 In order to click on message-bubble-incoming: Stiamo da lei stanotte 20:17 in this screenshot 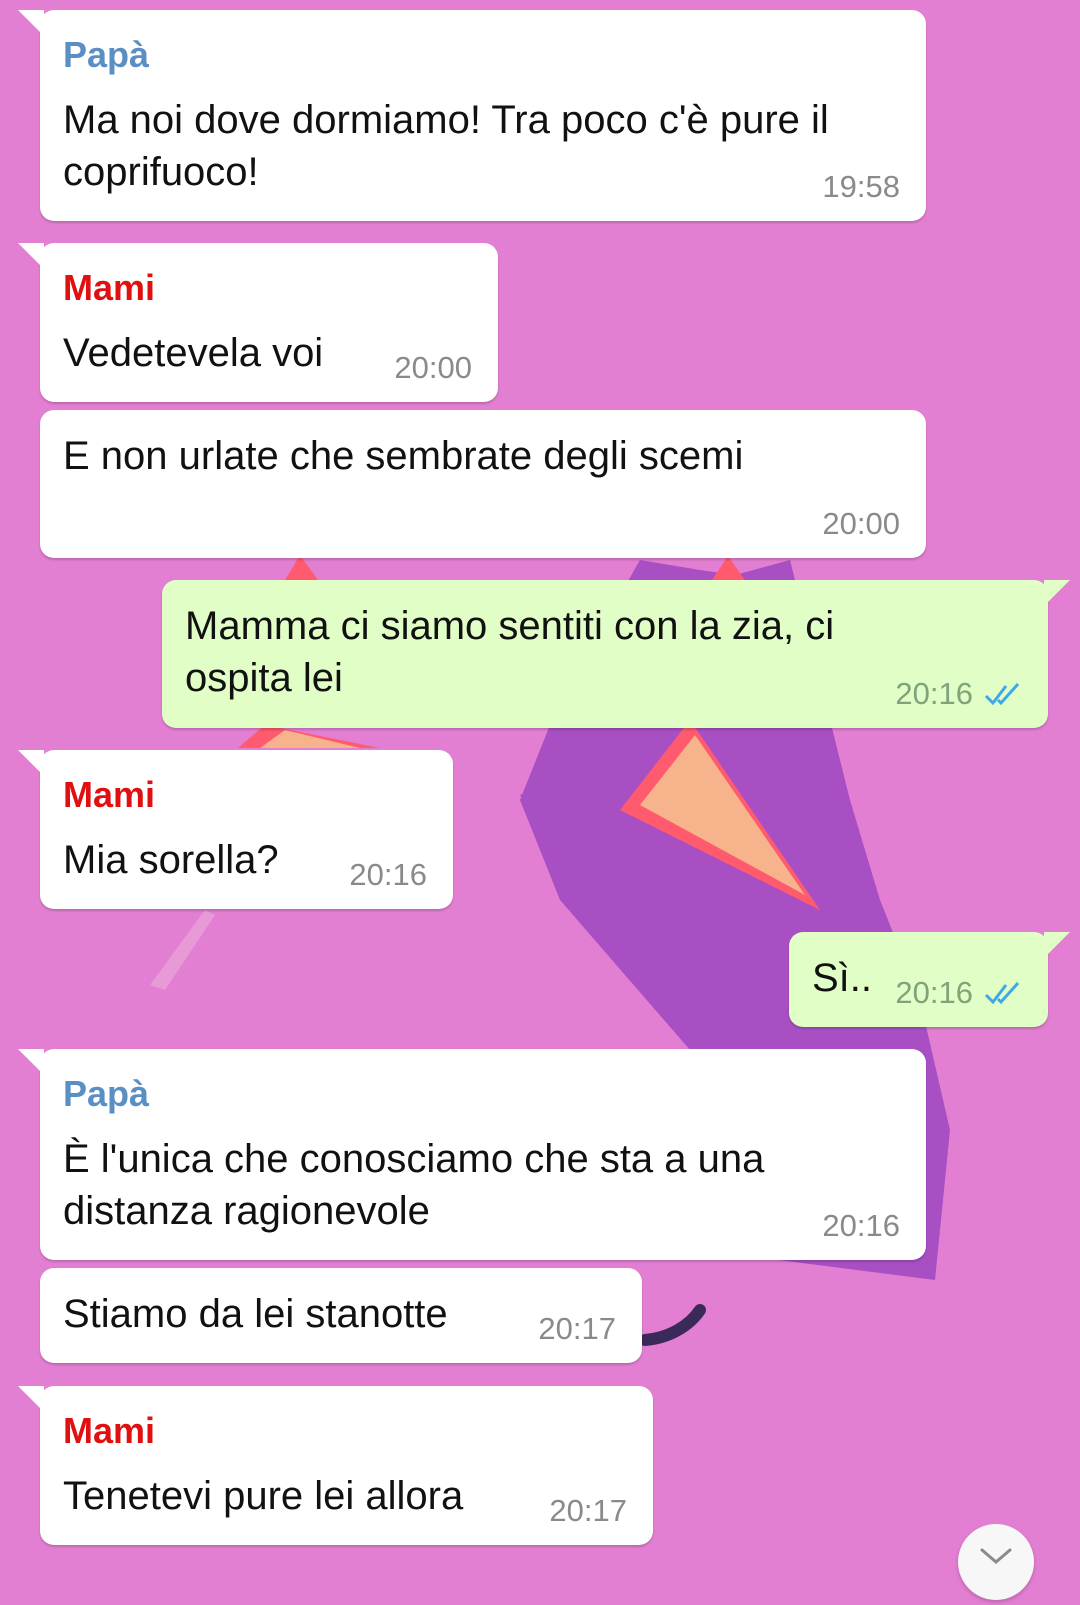, I will do `click(341, 1315)`.